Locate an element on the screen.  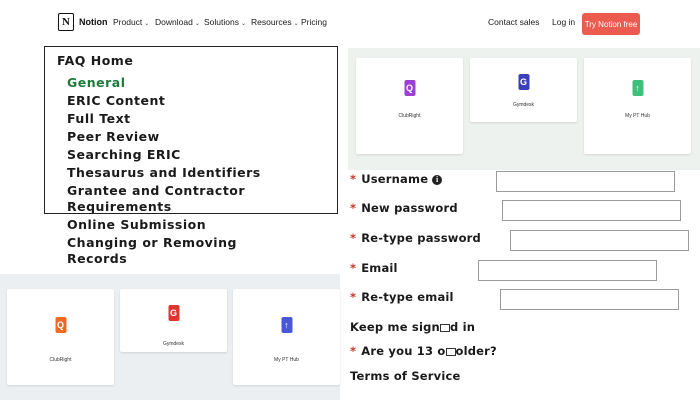
new-password-label-text: New password is located at coordinates (409, 208).